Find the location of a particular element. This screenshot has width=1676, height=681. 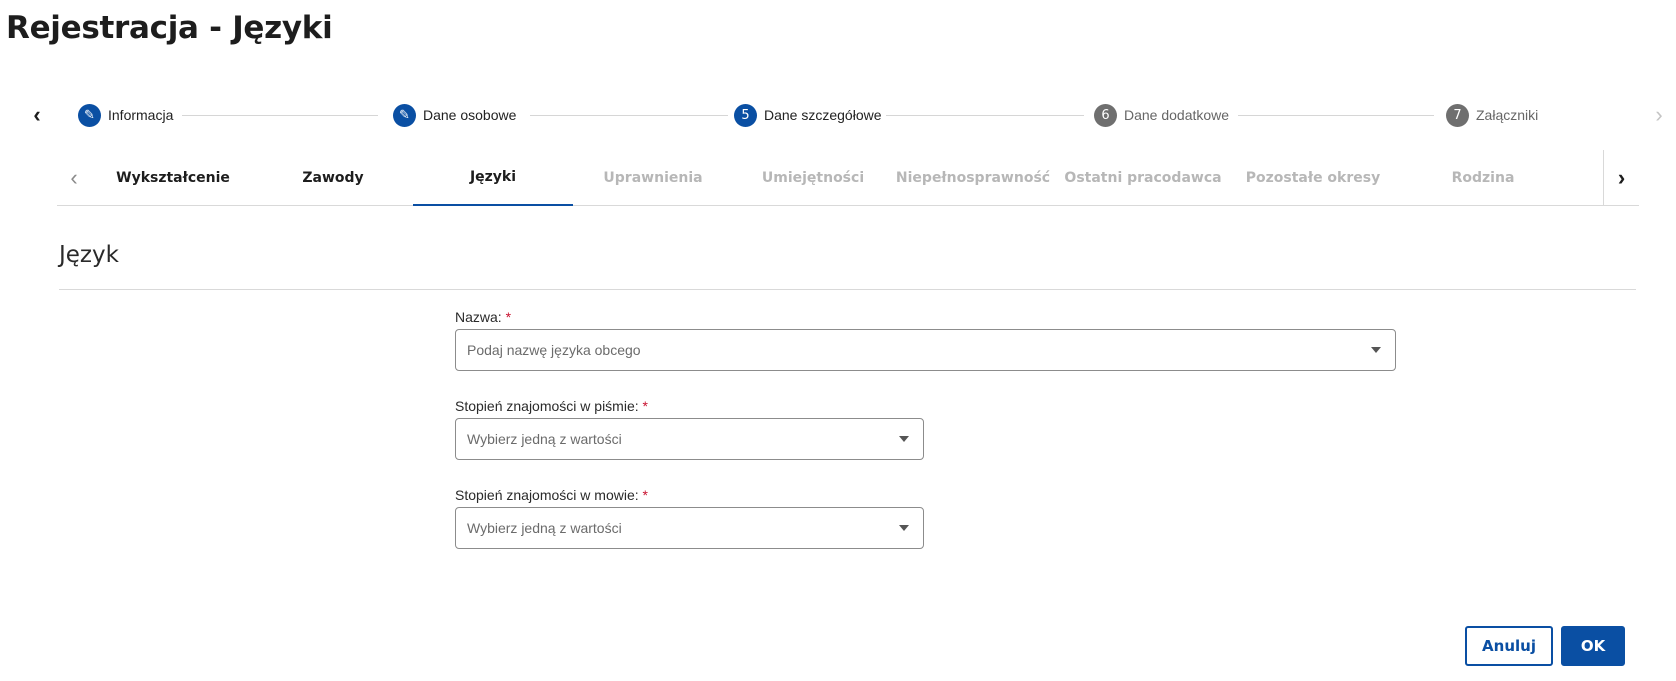

step-zalaczniki: 7 Załączniki is located at coordinates (1492, 115).